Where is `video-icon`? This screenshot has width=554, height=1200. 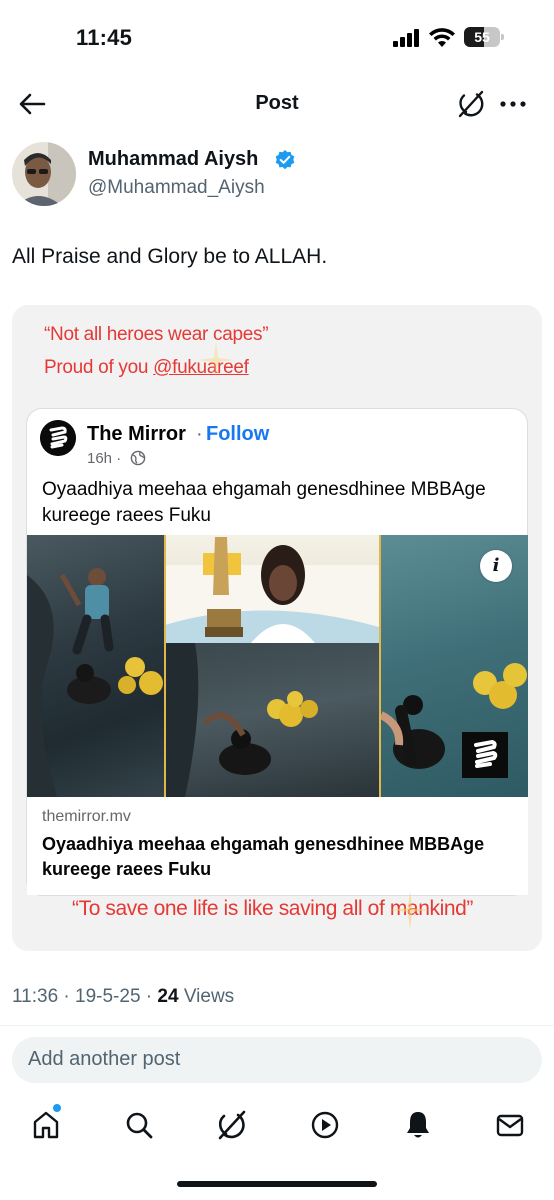
video-icon is located at coordinates (325, 1125).